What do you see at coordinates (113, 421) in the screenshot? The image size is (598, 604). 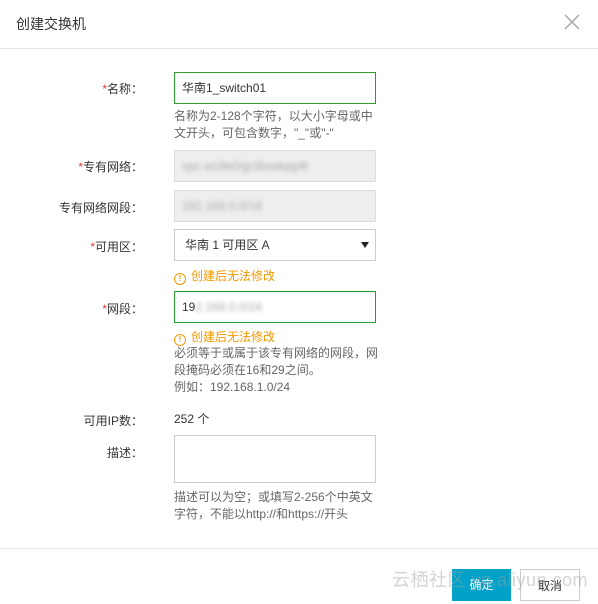 I see `available-ip-label: 可用IP数：` at bounding box center [113, 421].